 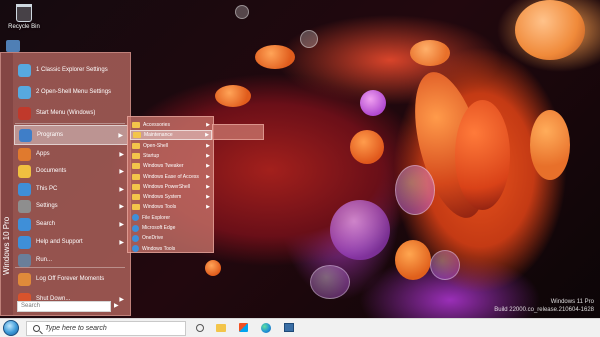 What do you see at coordinates (24, 13) in the screenshot?
I see `recycle-bin-icon` at bounding box center [24, 13].